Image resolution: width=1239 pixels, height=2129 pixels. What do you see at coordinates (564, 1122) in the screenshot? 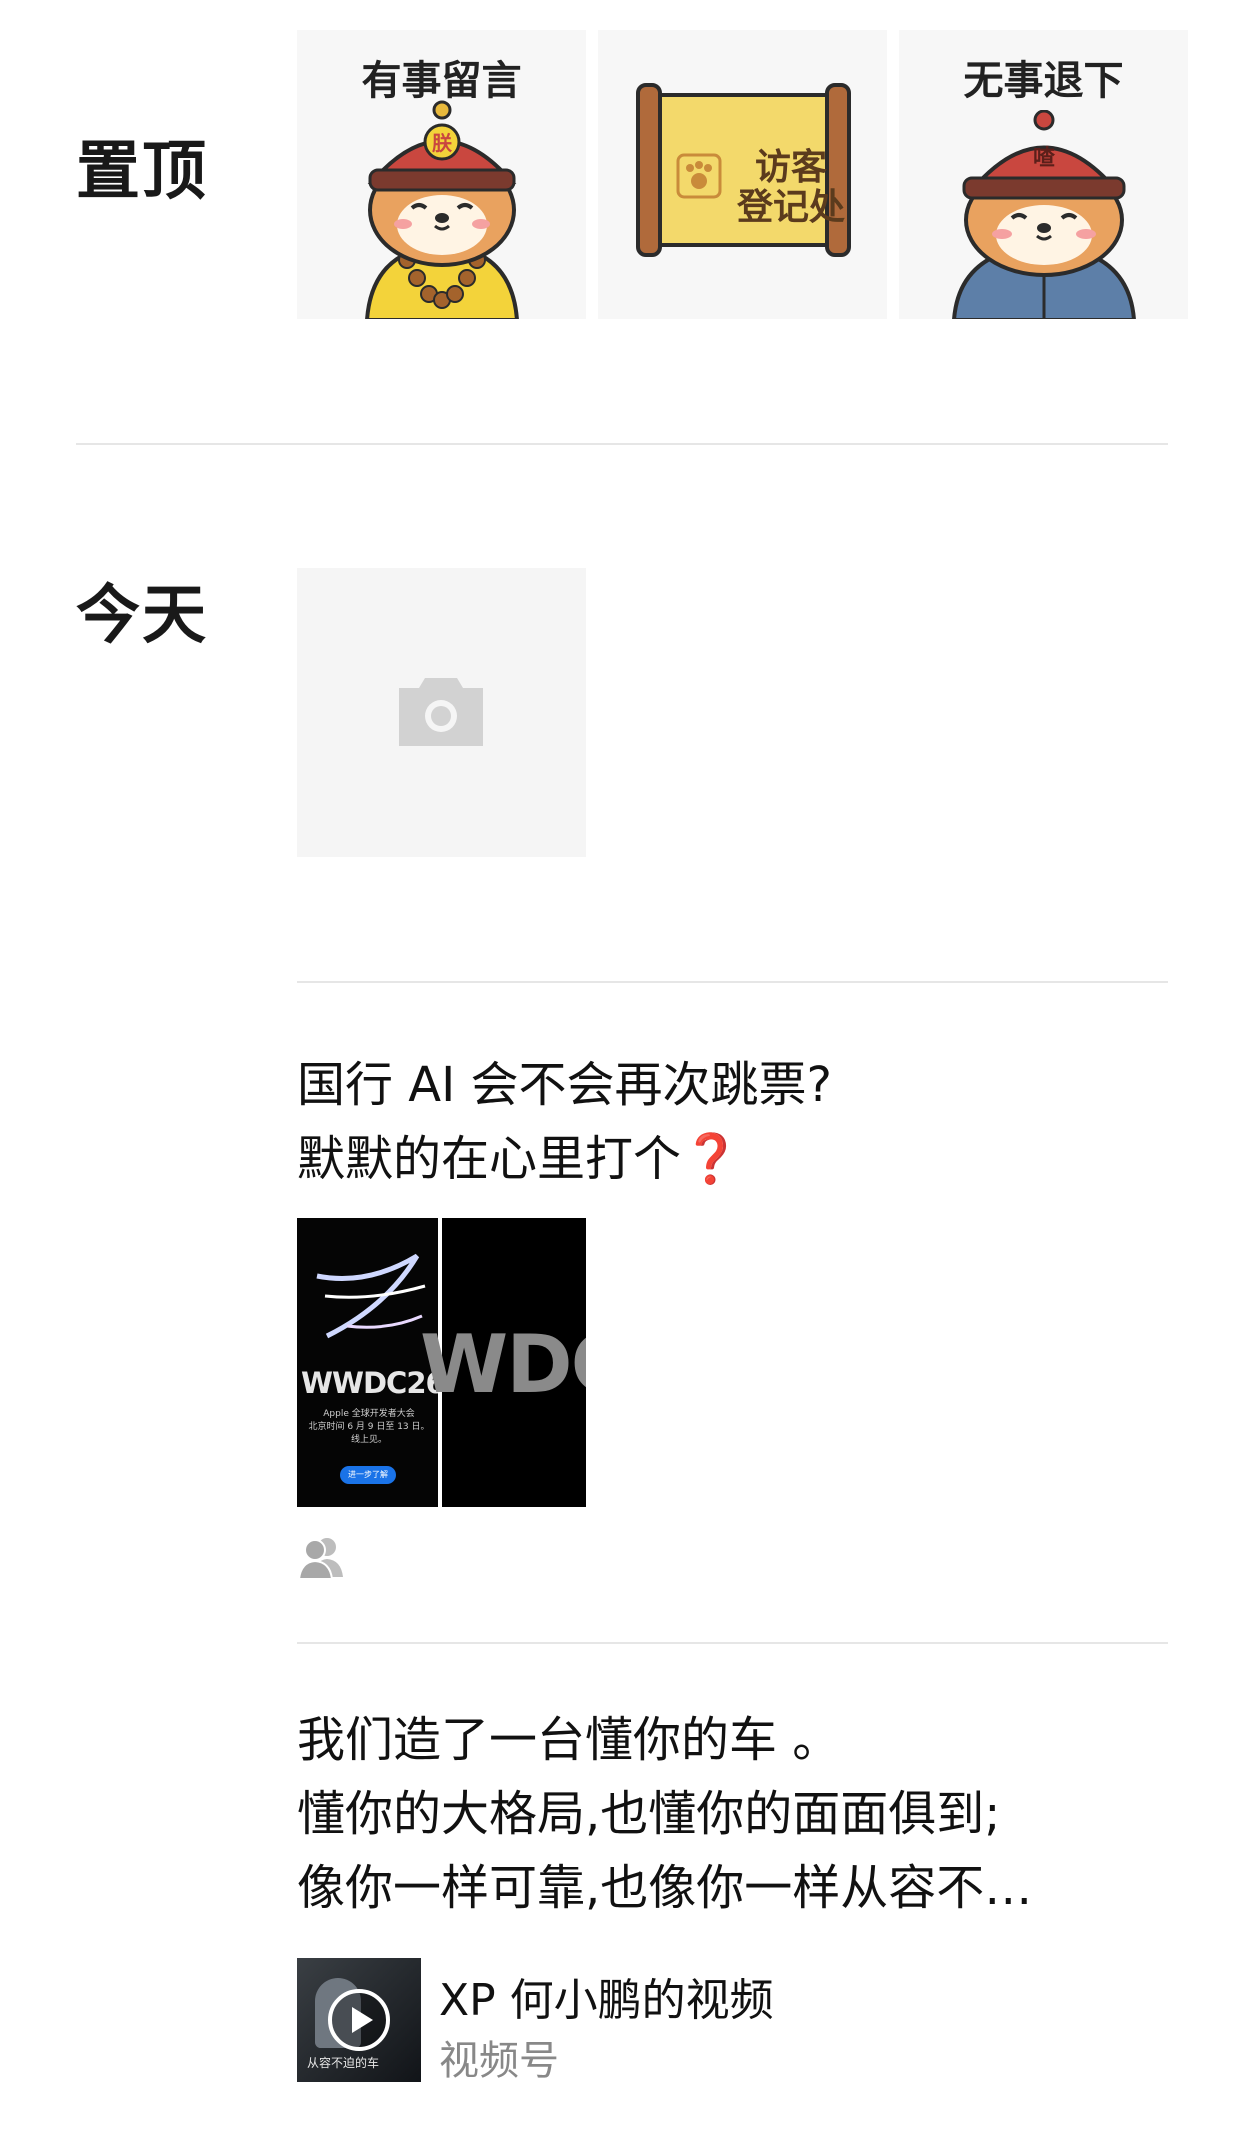
I see `post-text: 国行 AI 会不会再次跳票? 默默的在心里打个❓` at bounding box center [564, 1122].